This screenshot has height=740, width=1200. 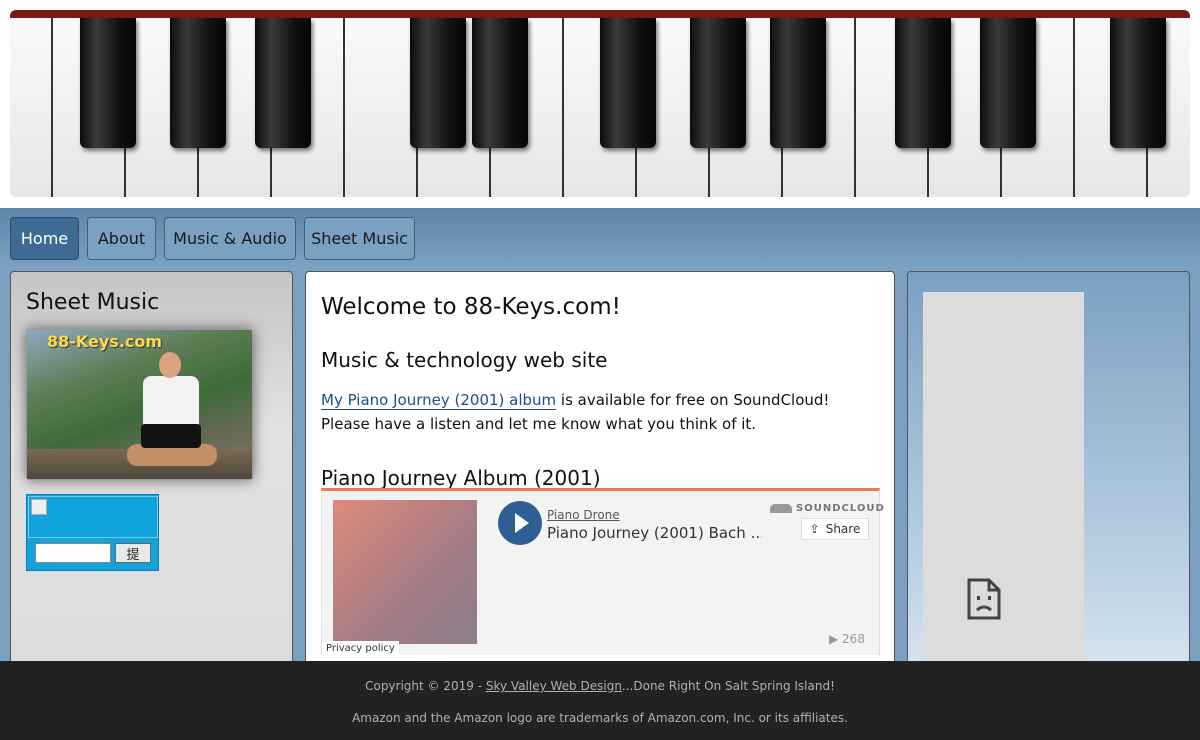 What do you see at coordinates (105, 341) in the screenshot?
I see `photo-caption: 88-Keys.com` at bounding box center [105, 341].